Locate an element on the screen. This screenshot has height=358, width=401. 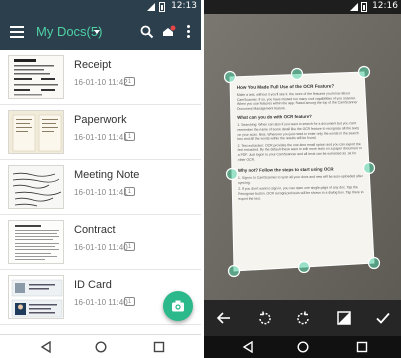
more-options-icon is located at coordinates (188, 32).